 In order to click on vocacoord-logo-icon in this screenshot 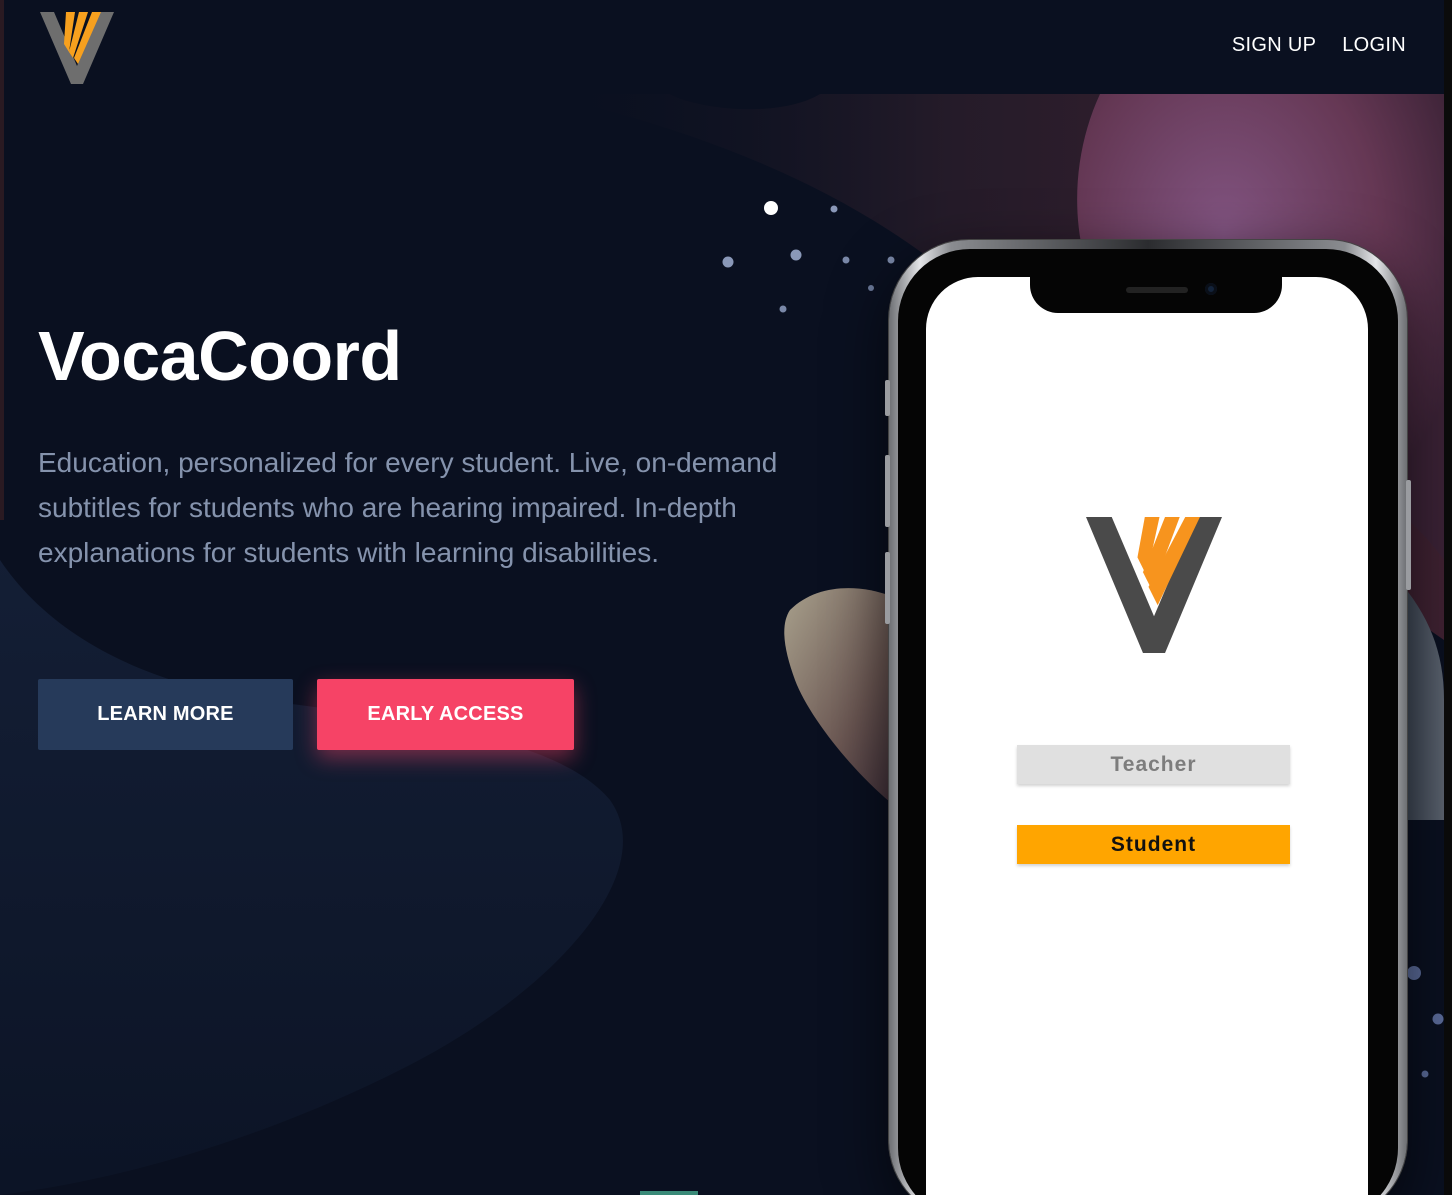, I will do `click(77, 49)`.